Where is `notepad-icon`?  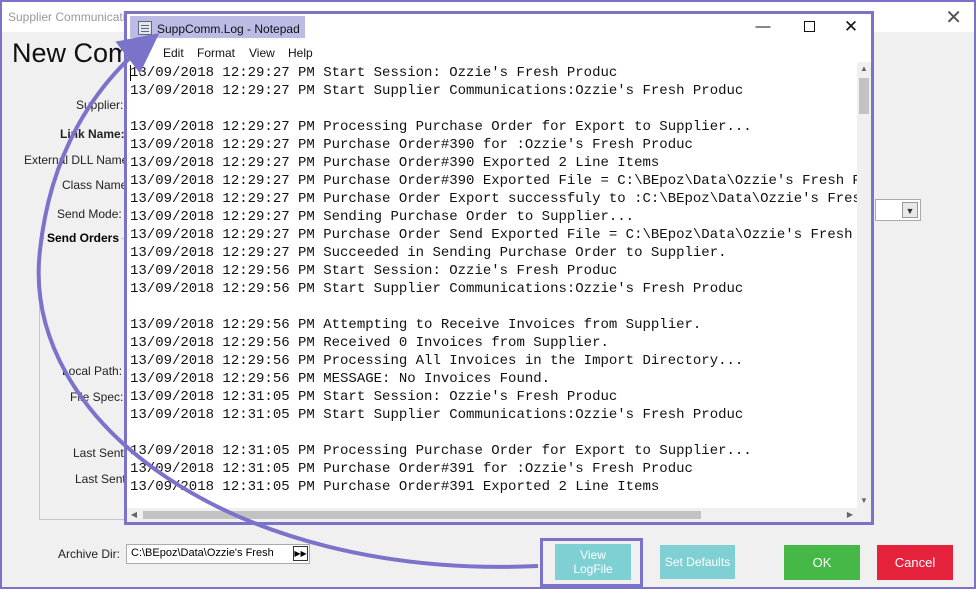
notepad-icon is located at coordinates (145, 28).